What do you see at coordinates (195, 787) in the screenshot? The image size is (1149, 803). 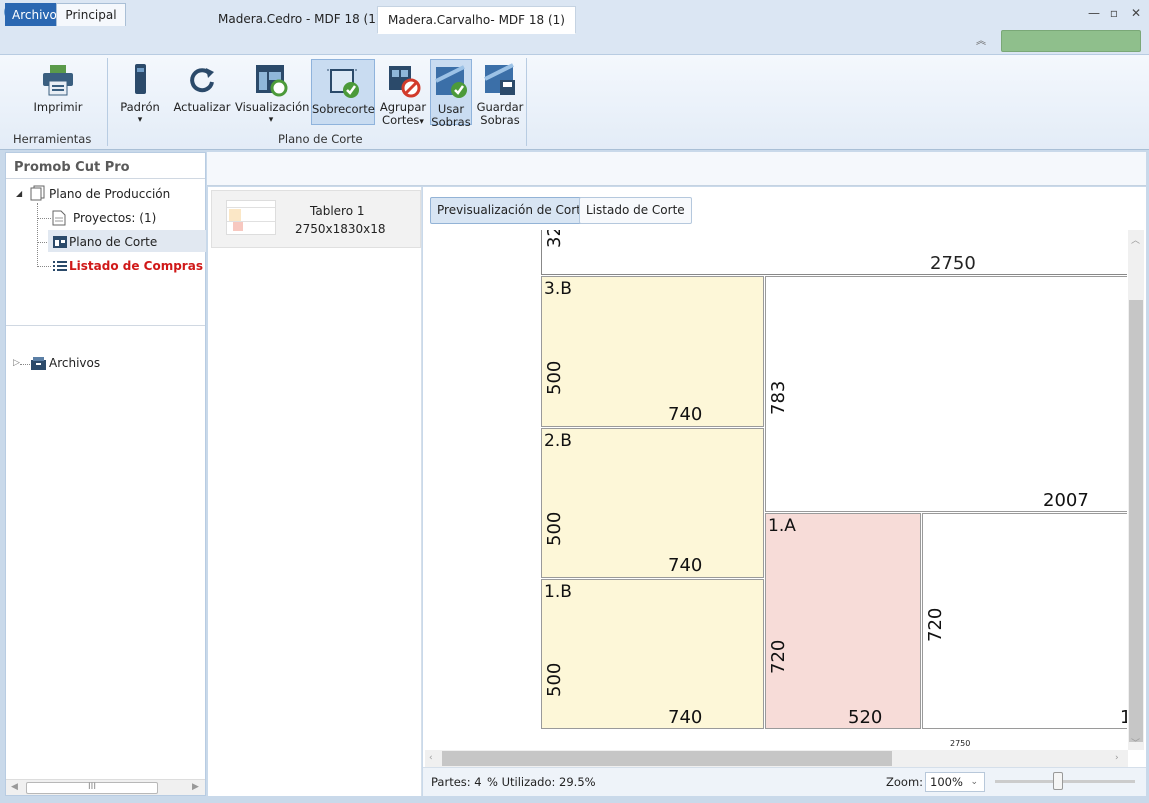 I see `scroll-right-icon: ▶` at bounding box center [195, 787].